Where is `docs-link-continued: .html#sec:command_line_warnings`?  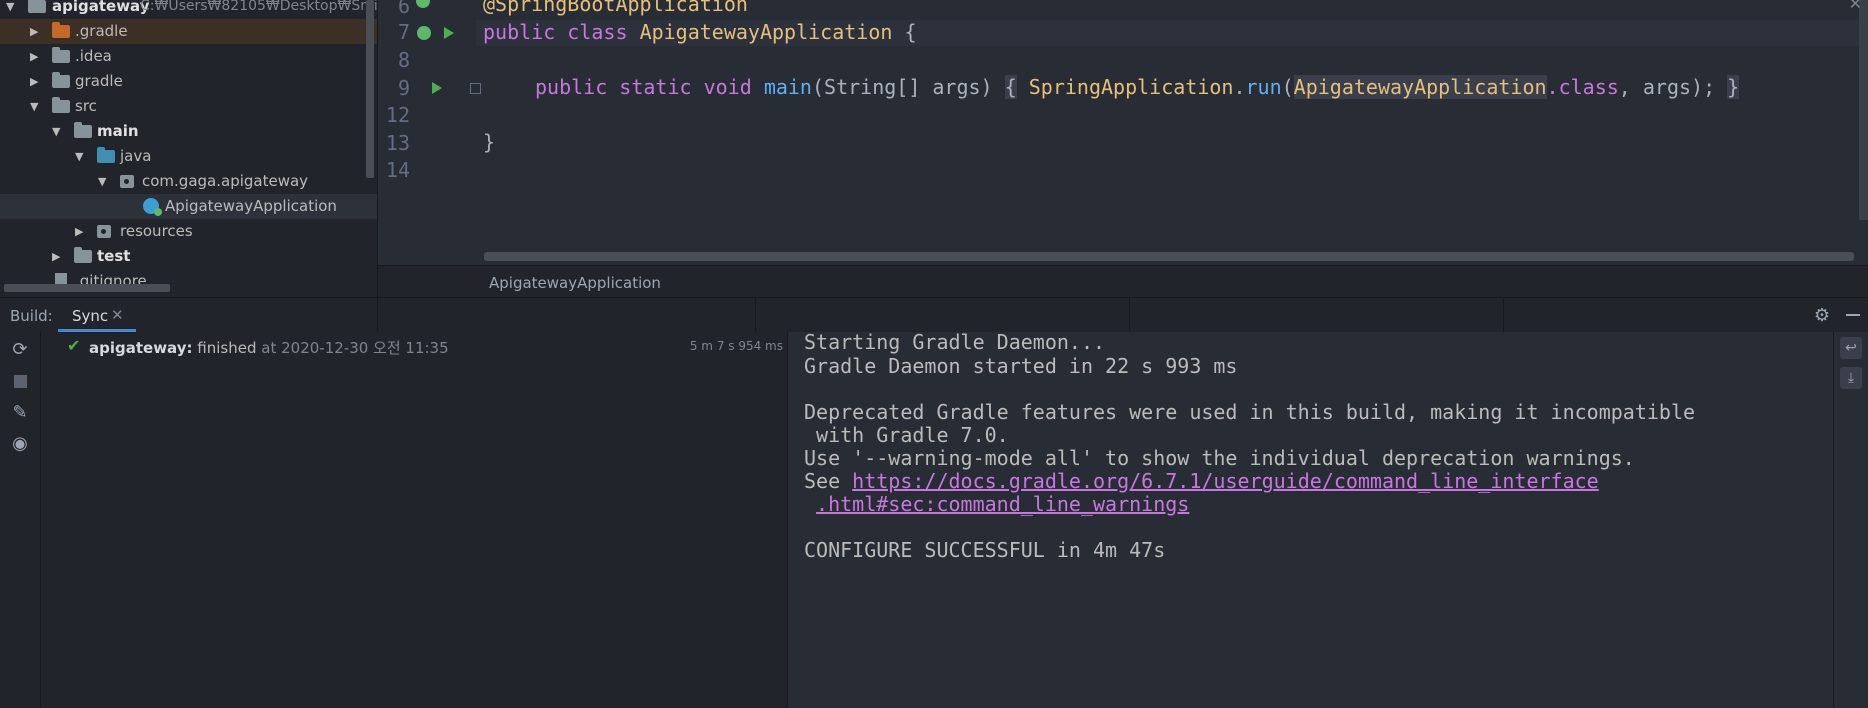 docs-link-continued: .html#sec:command_line_warnings is located at coordinates (1002, 504).